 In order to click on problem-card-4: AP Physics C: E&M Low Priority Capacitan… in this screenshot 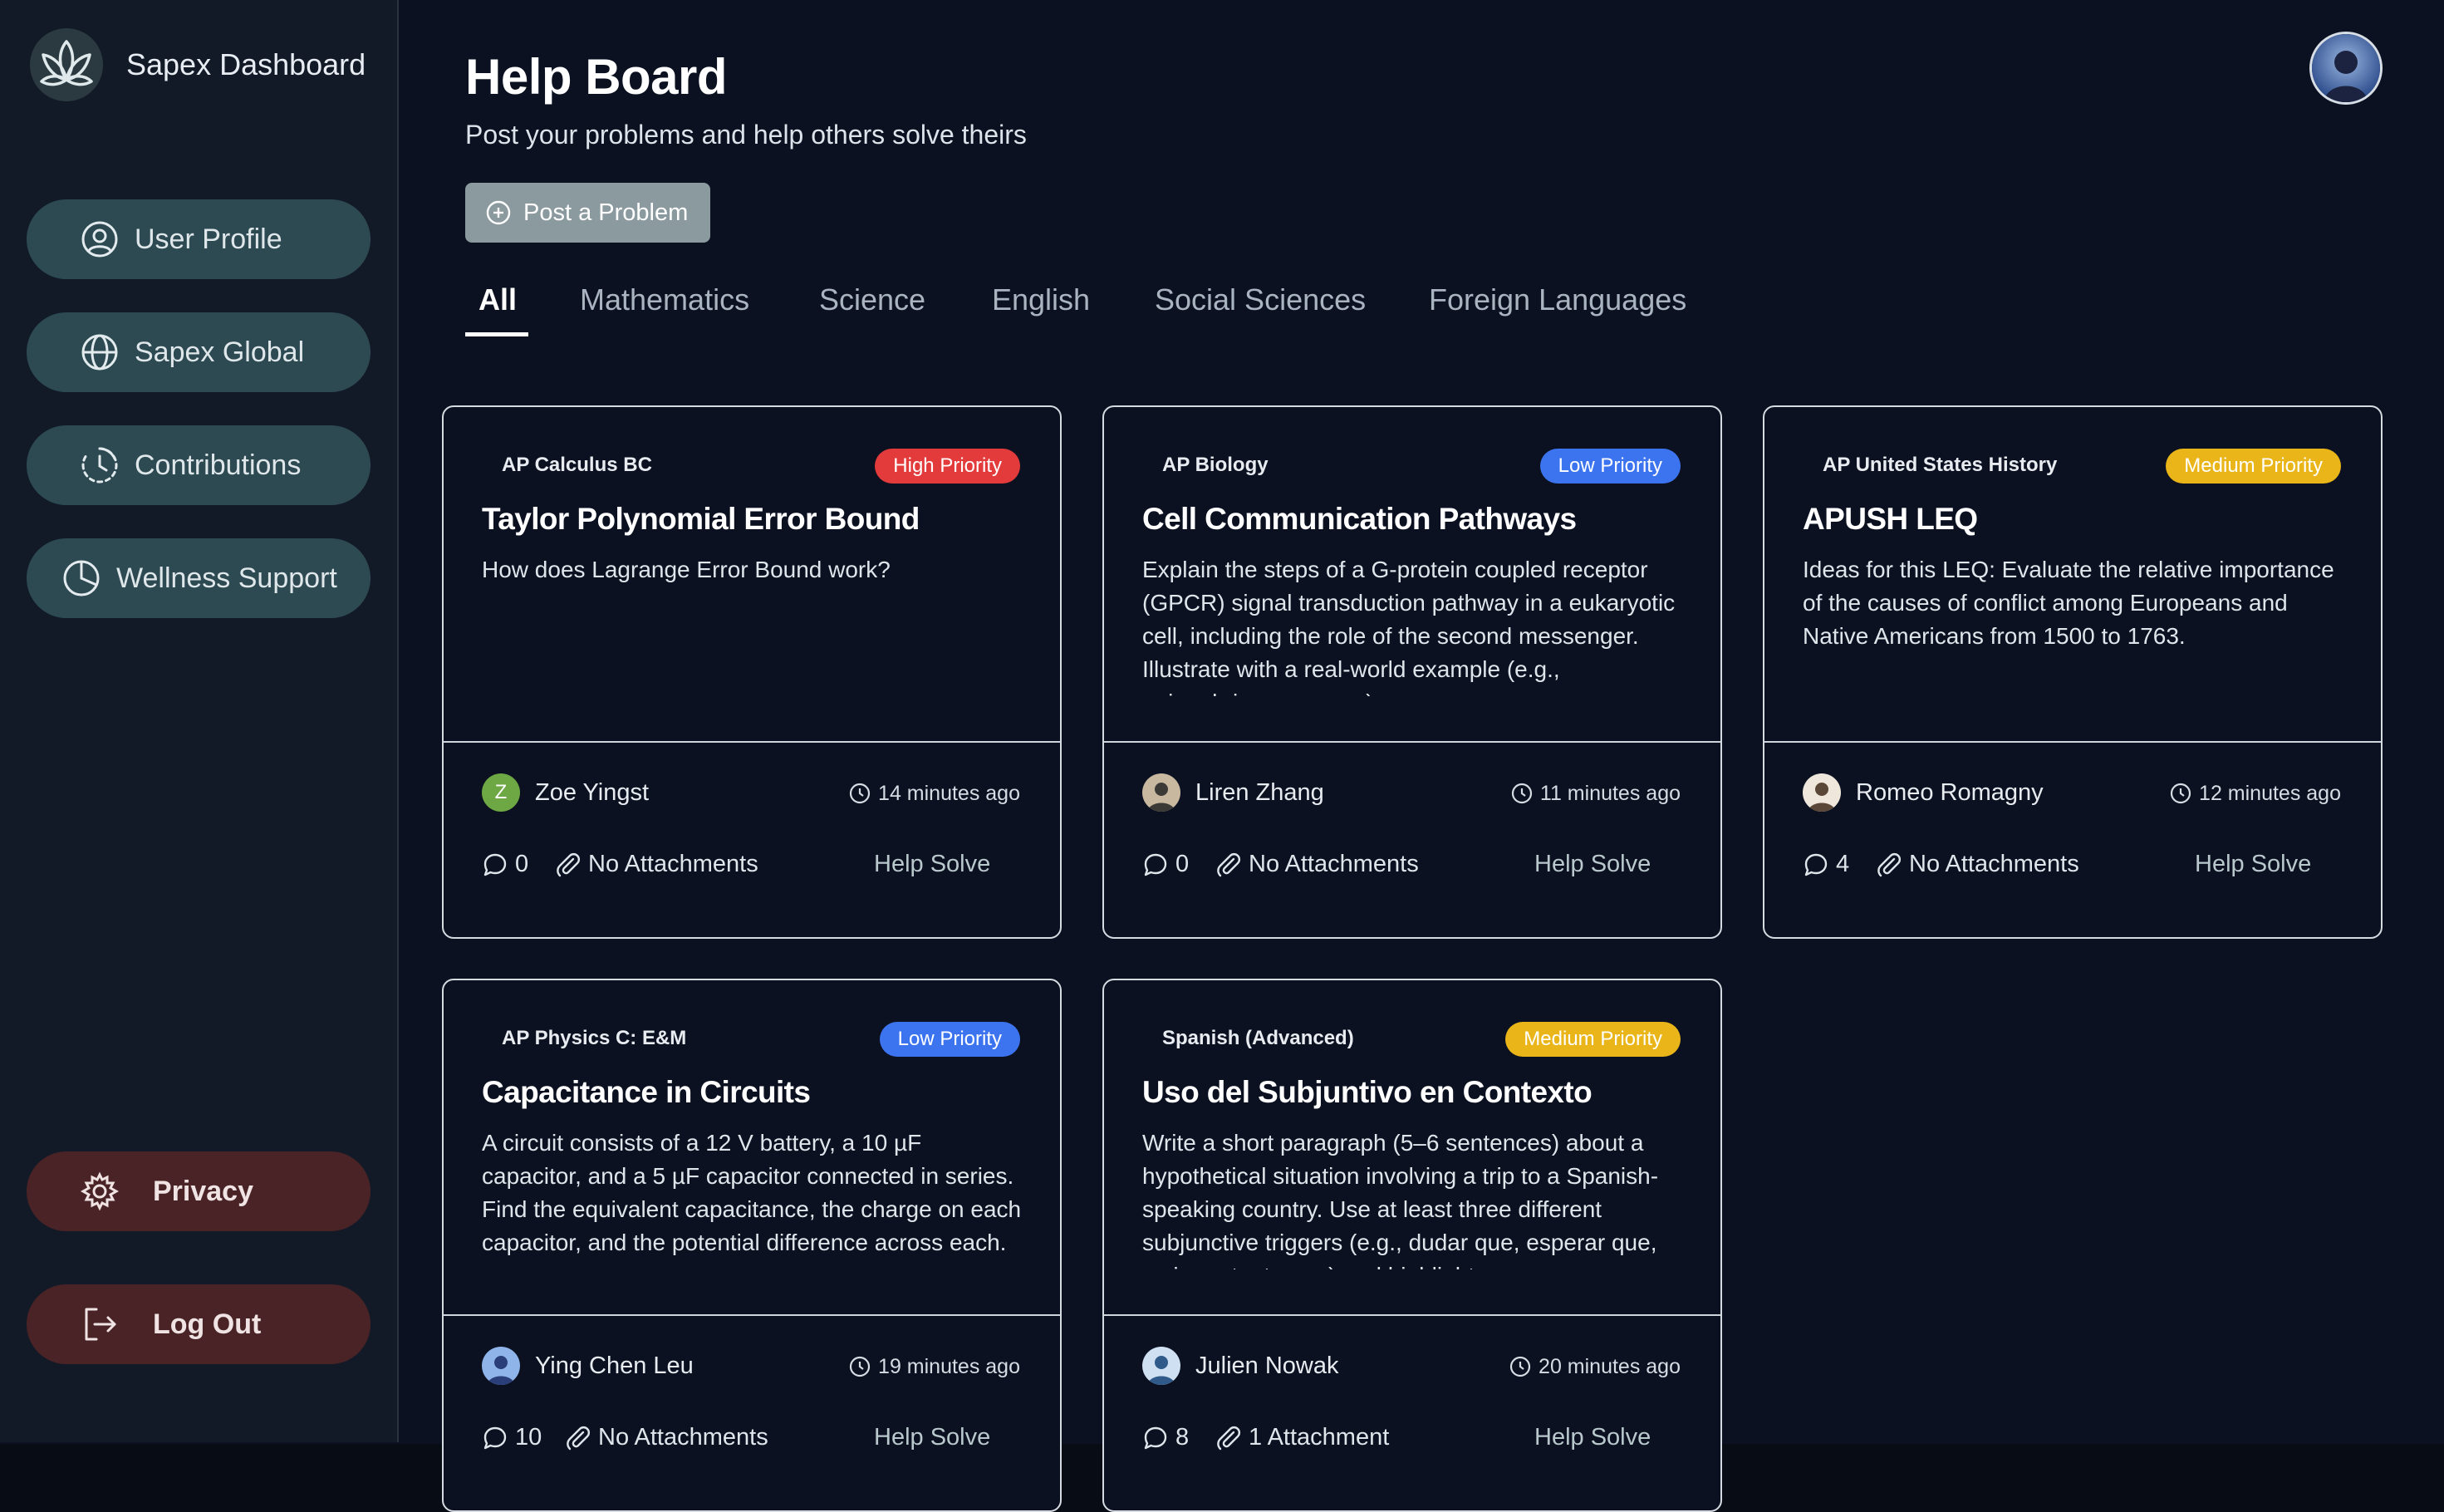, I will do `click(752, 1246)`.